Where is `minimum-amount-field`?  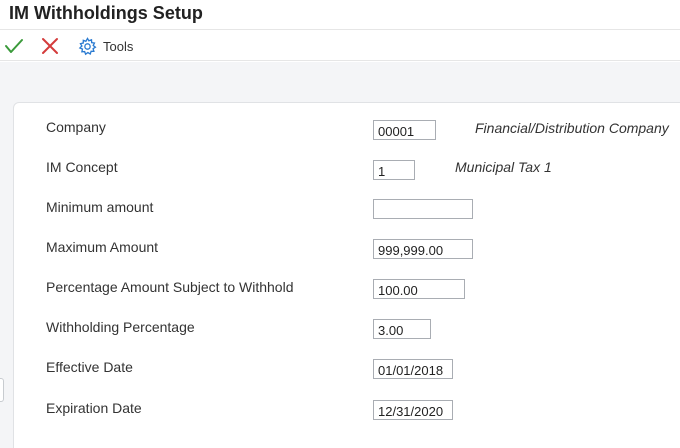 minimum-amount-field is located at coordinates (423, 209).